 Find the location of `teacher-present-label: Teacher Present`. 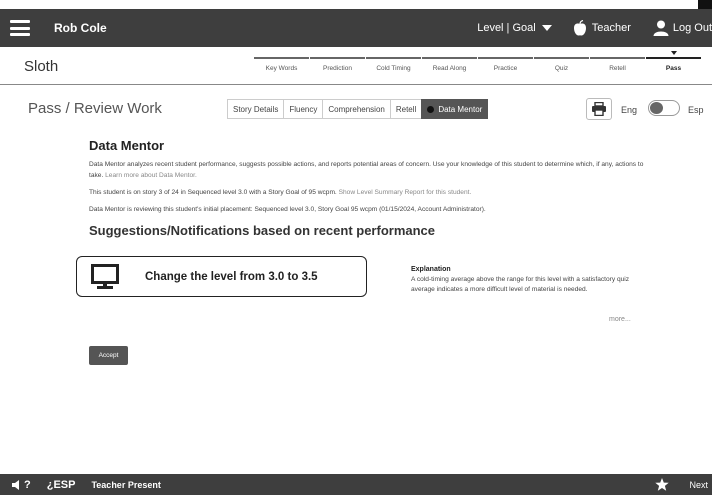

teacher-present-label: Teacher Present is located at coordinates (126, 484).